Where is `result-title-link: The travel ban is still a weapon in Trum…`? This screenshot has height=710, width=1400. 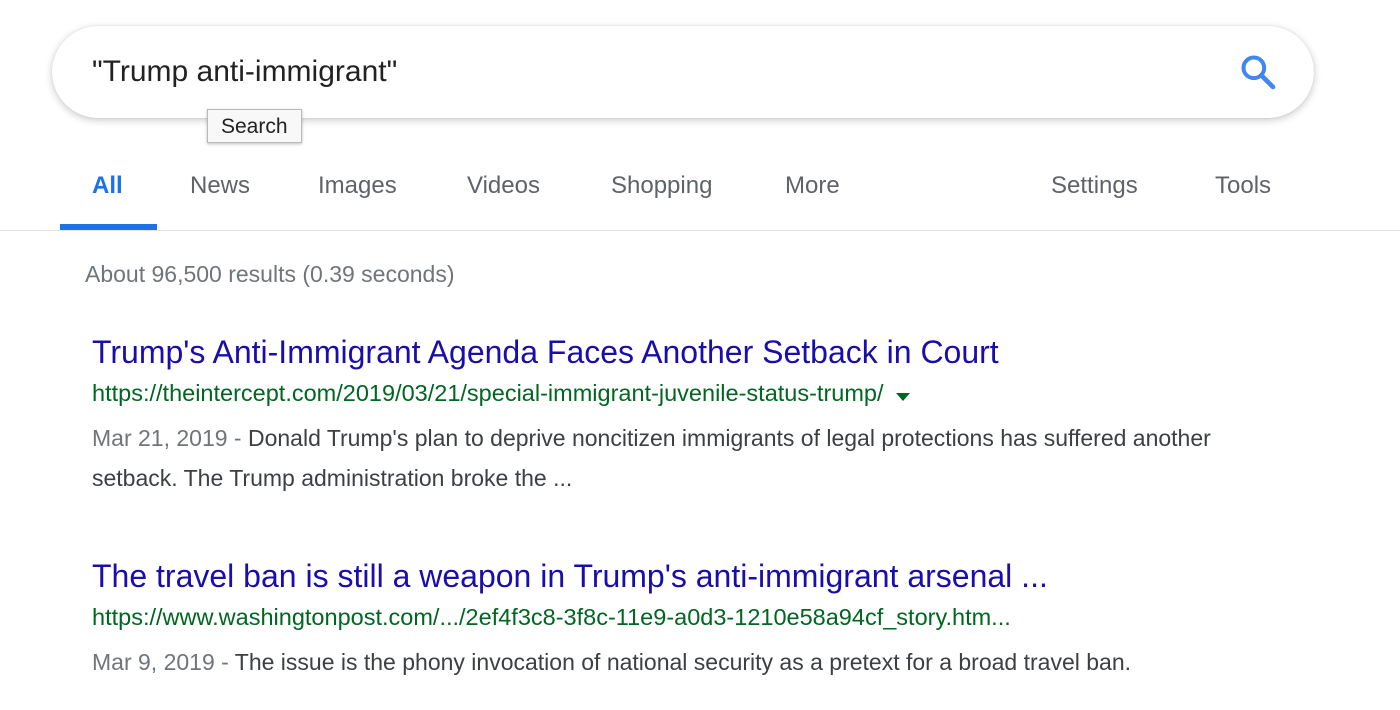 result-title-link: The travel ban is still a weapon in Trum… is located at coordinates (692, 576).